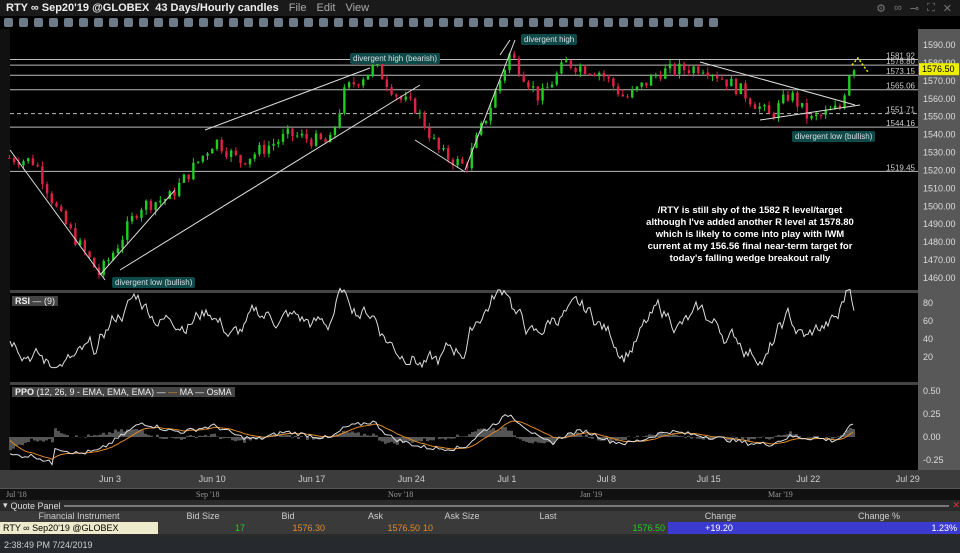 This screenshot has width=960, height=553. Describe the element at coordinates (914, 8) in the screenshot. I see `pin-icon: ⊸` at that location.